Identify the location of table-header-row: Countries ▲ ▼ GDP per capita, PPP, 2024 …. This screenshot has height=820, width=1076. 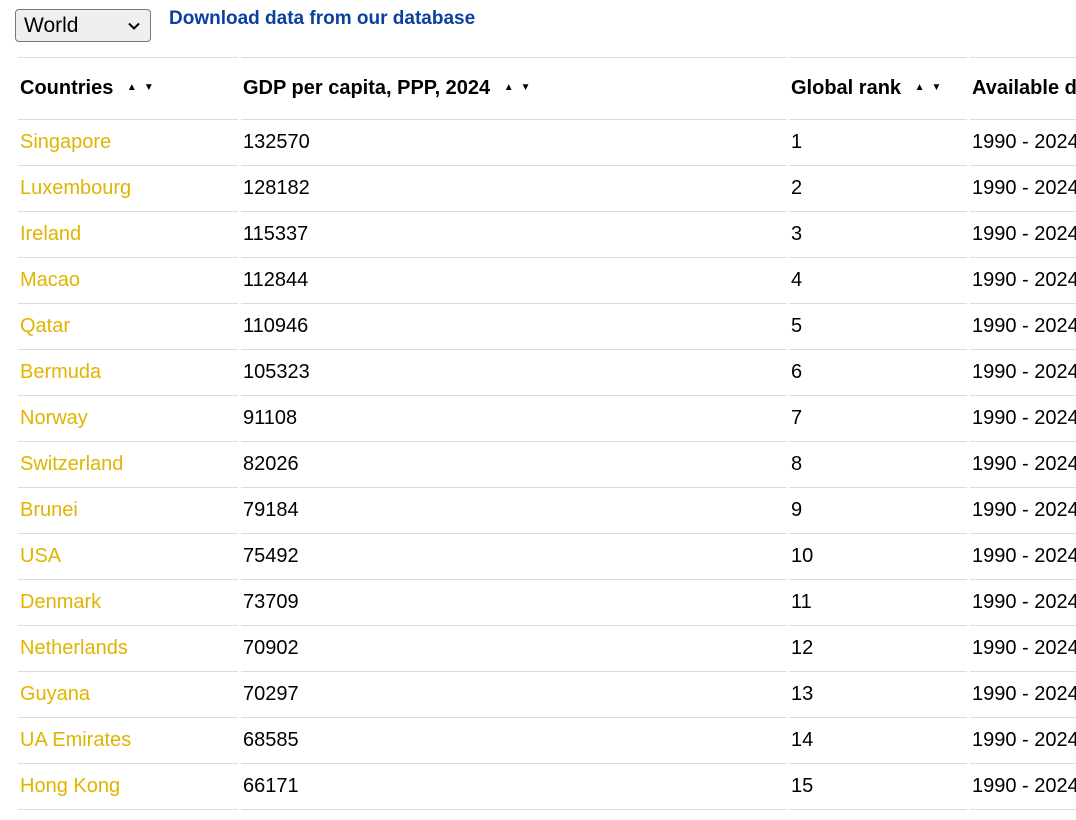
(547, 88).